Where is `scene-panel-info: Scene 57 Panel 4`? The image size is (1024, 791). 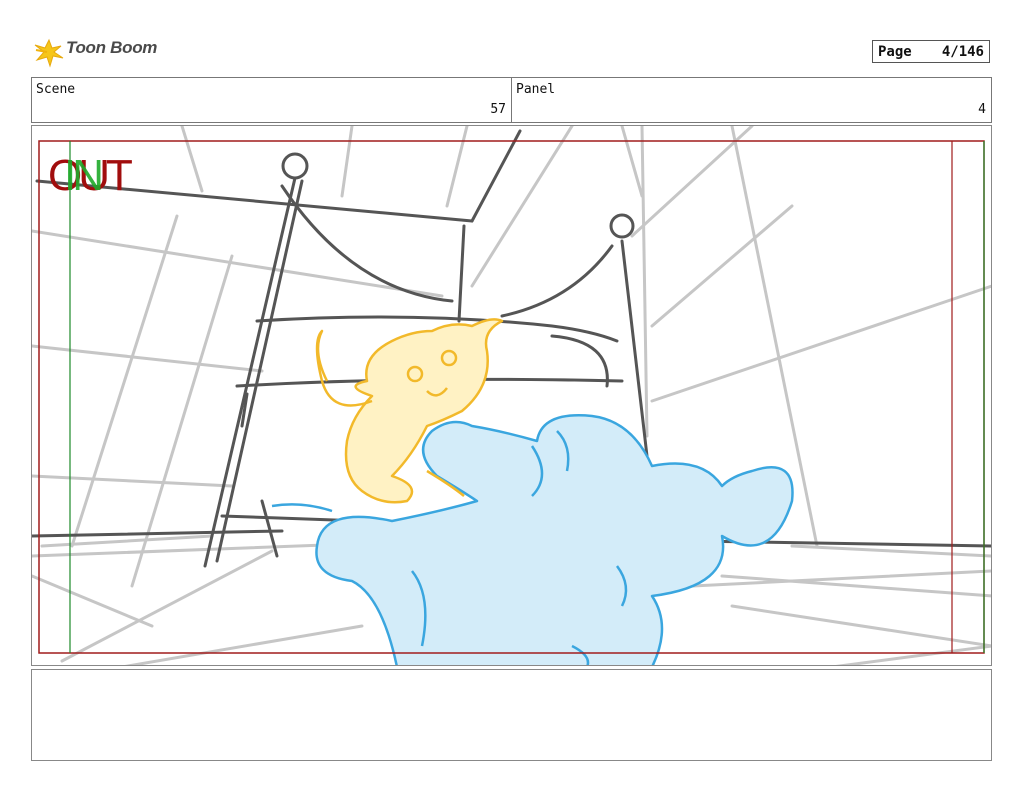
scene-panel-info: Scene 57 Panel 4 is located at coordinates (511, 100).